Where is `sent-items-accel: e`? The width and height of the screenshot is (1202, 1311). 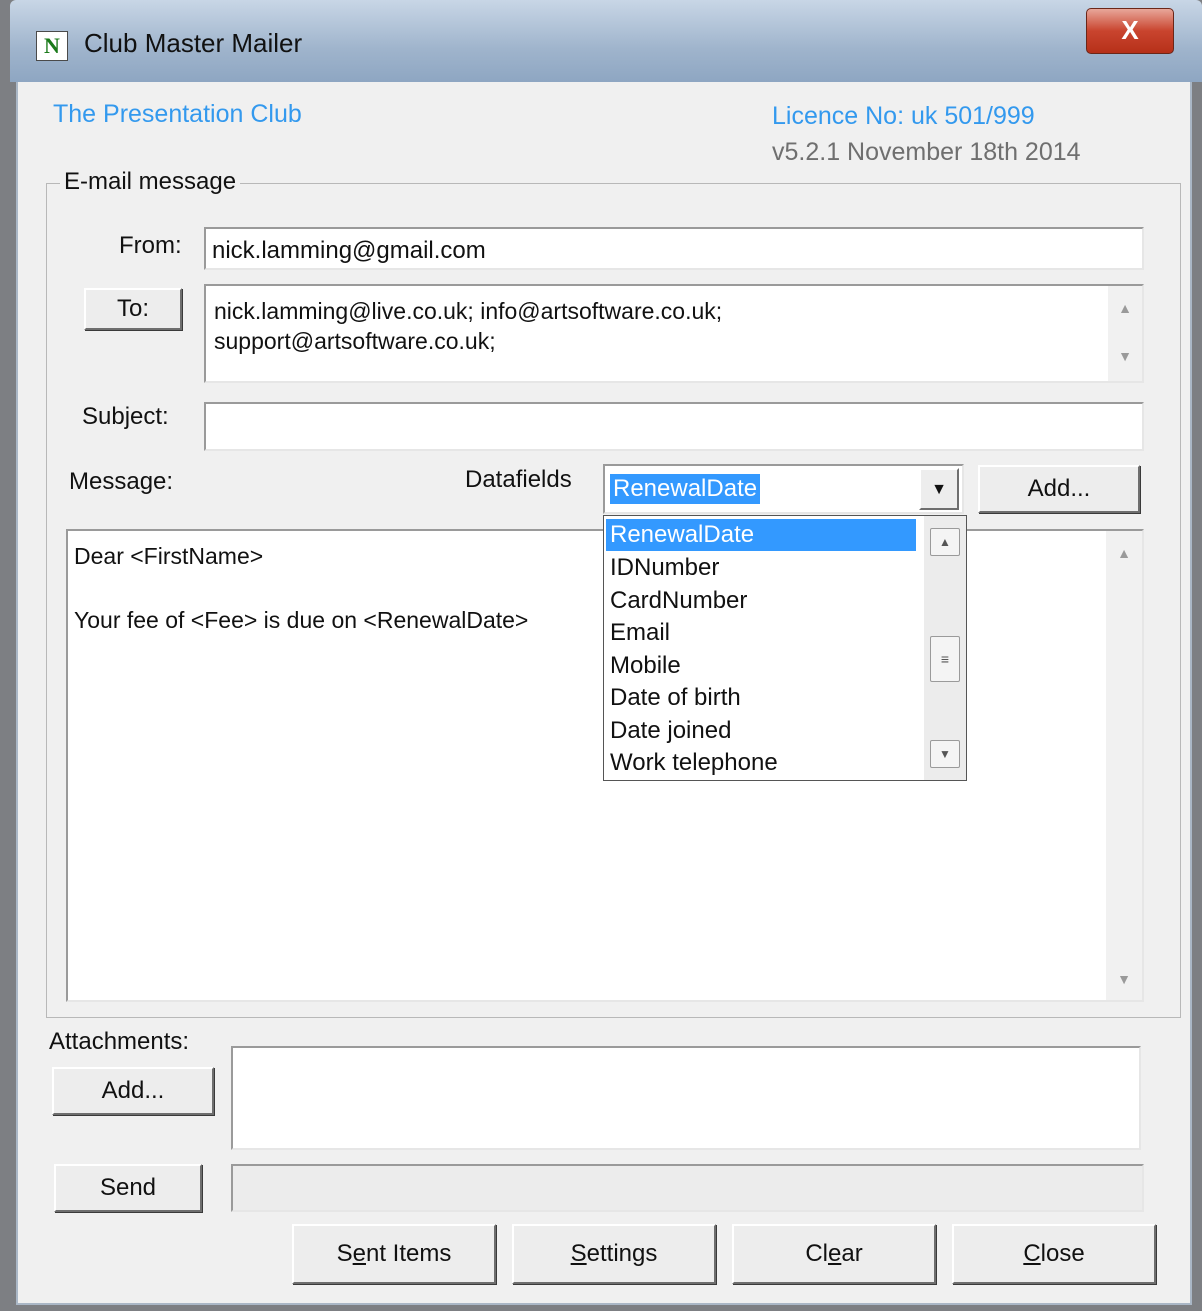 sent-items-accel: e is located at coordinates (359, 1253).